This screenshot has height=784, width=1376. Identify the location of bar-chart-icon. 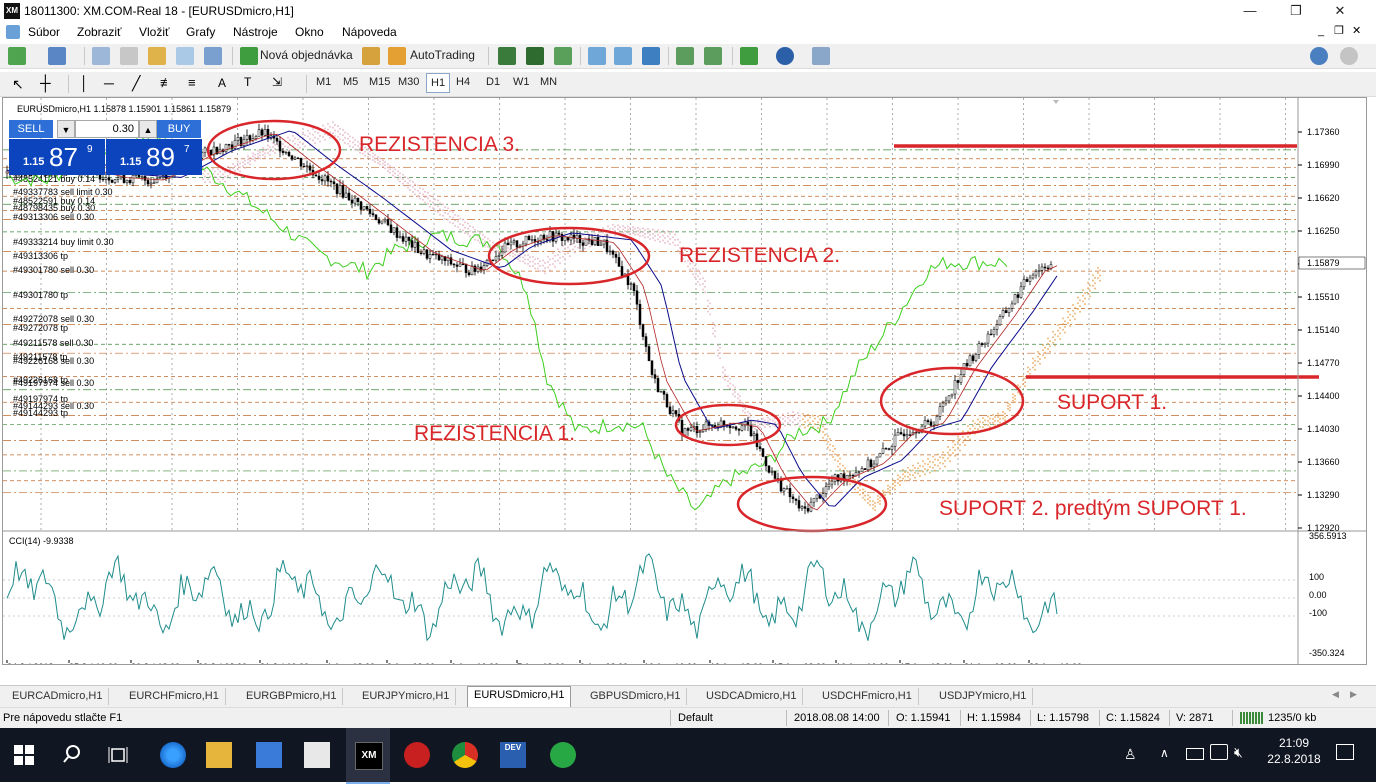
(507, 56).